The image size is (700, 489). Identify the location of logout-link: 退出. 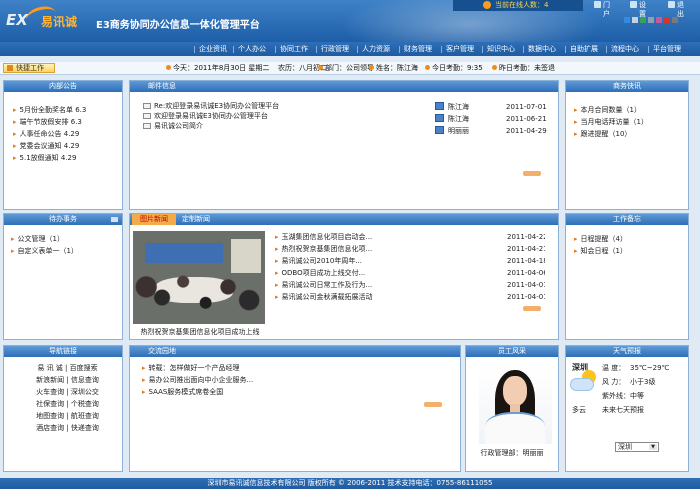
(676, 9).